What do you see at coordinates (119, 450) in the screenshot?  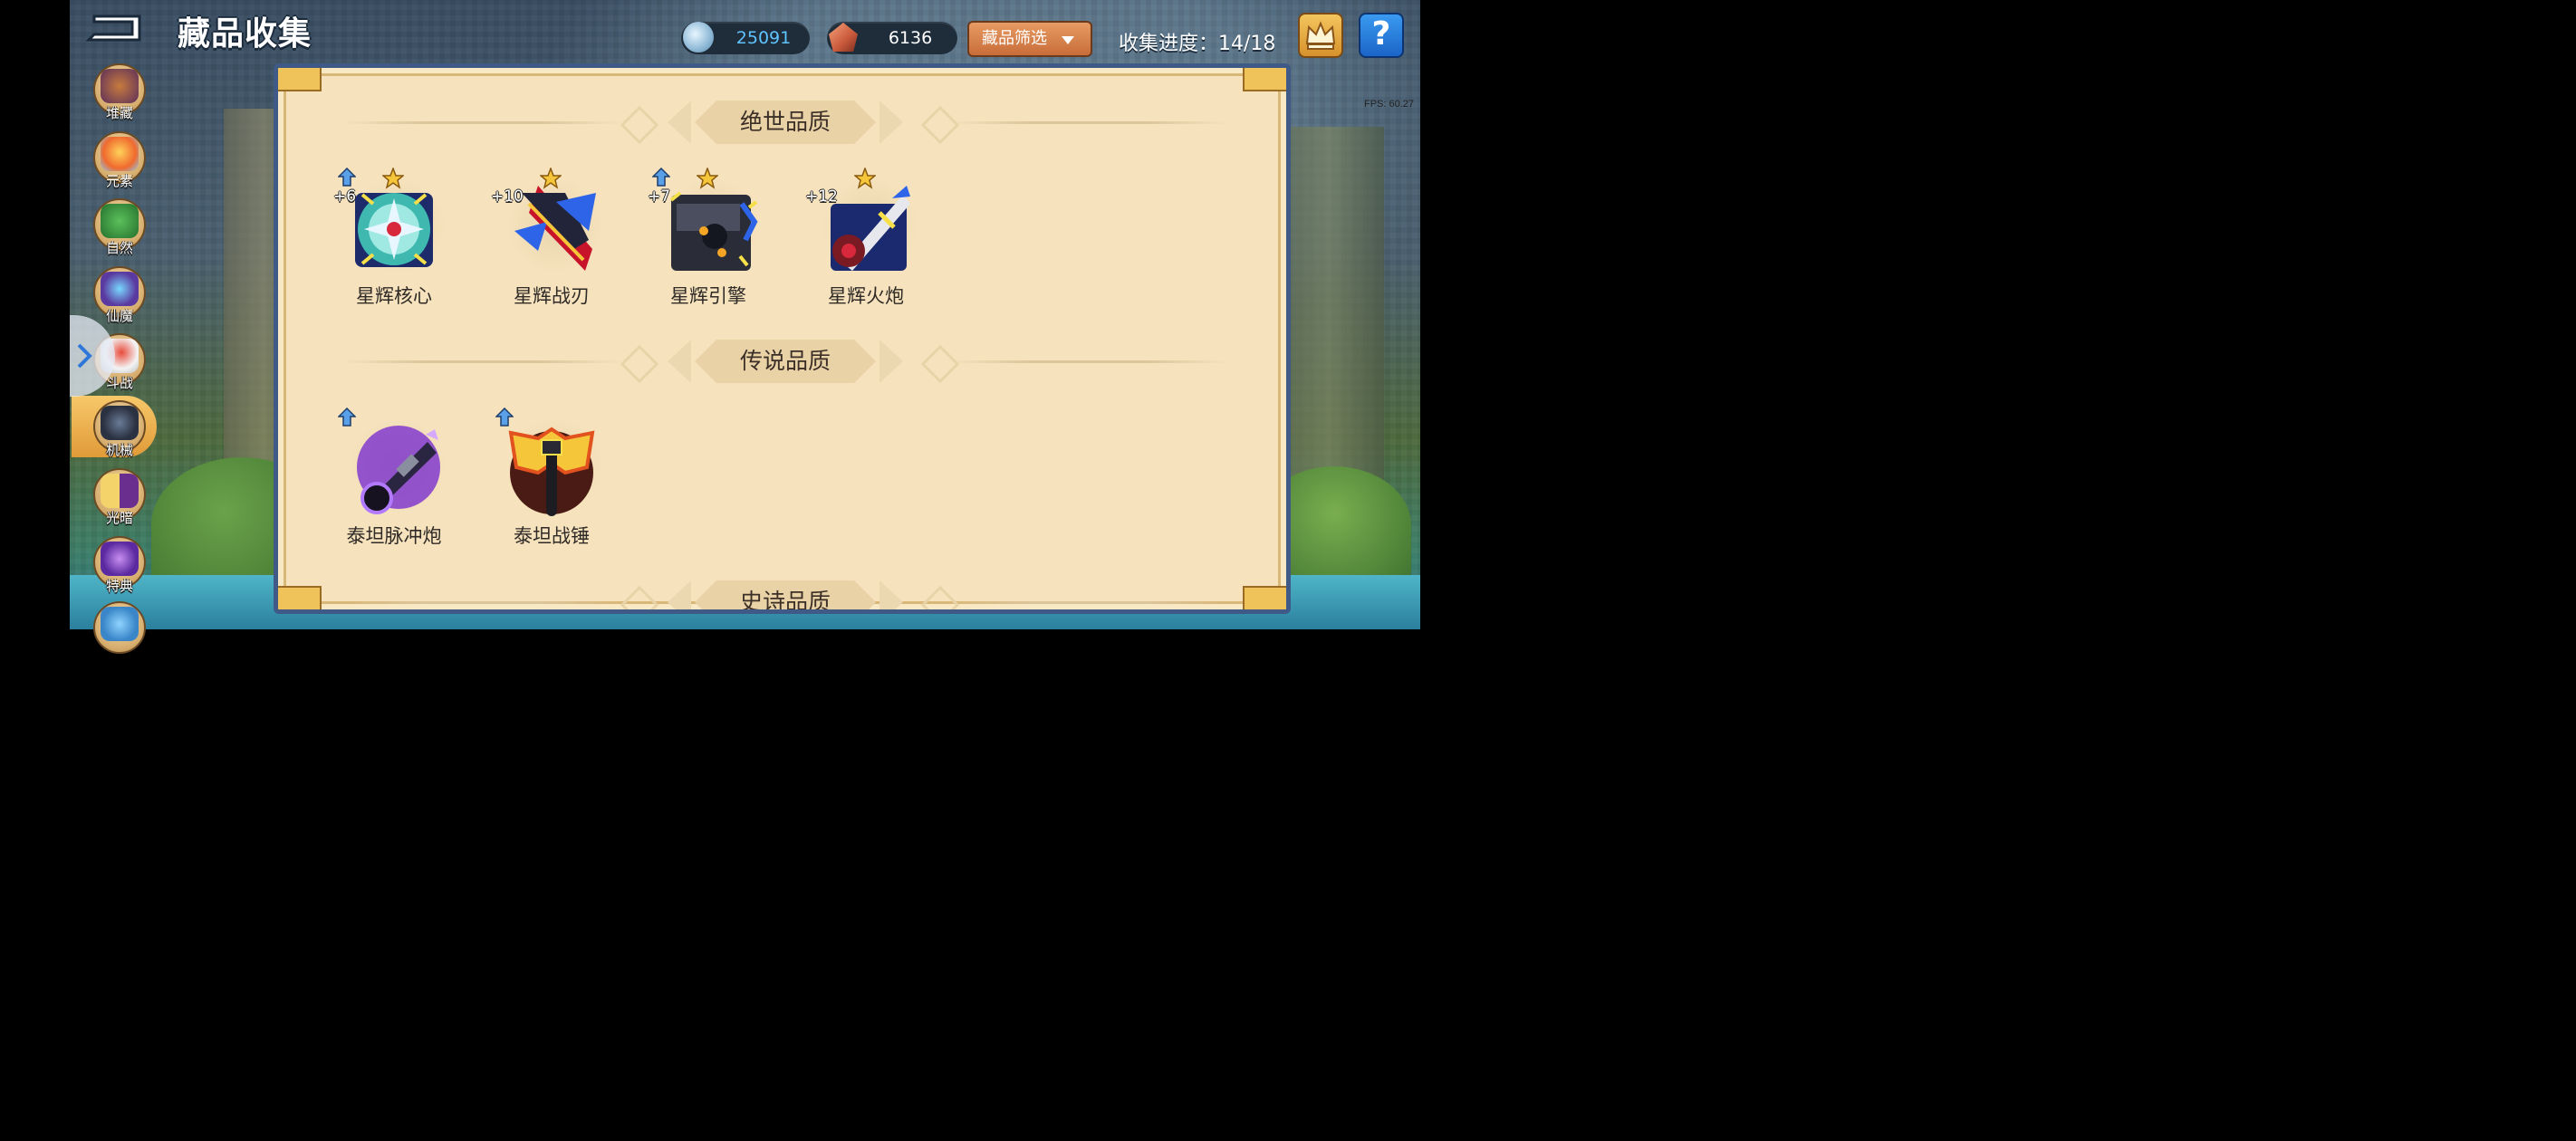 I see `sidebar-item-label: 机械` at bounding box center [119, 450].